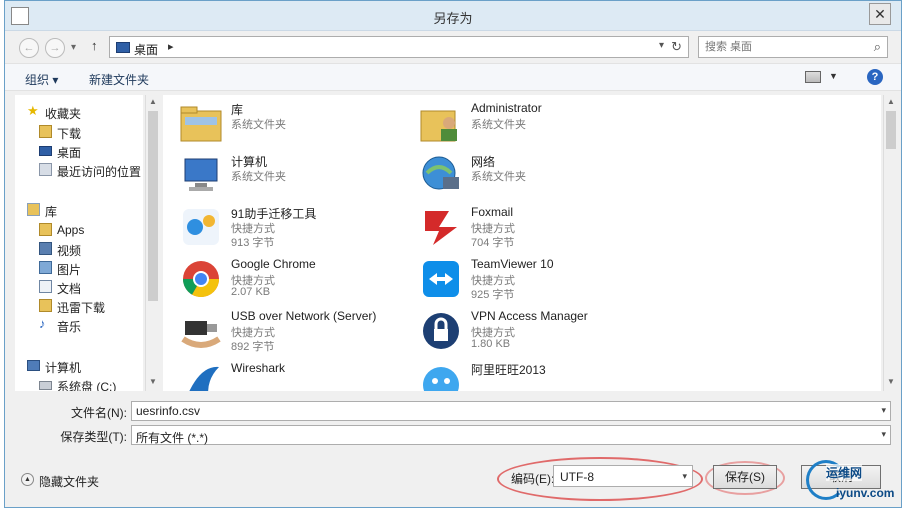 The width and height of the screenshot is (906, 511). Describe the element at coordinates (294, 229) in the screenshot. I see `file-item: 91助手迁移工具 快捷方式 913 字节` at that location.